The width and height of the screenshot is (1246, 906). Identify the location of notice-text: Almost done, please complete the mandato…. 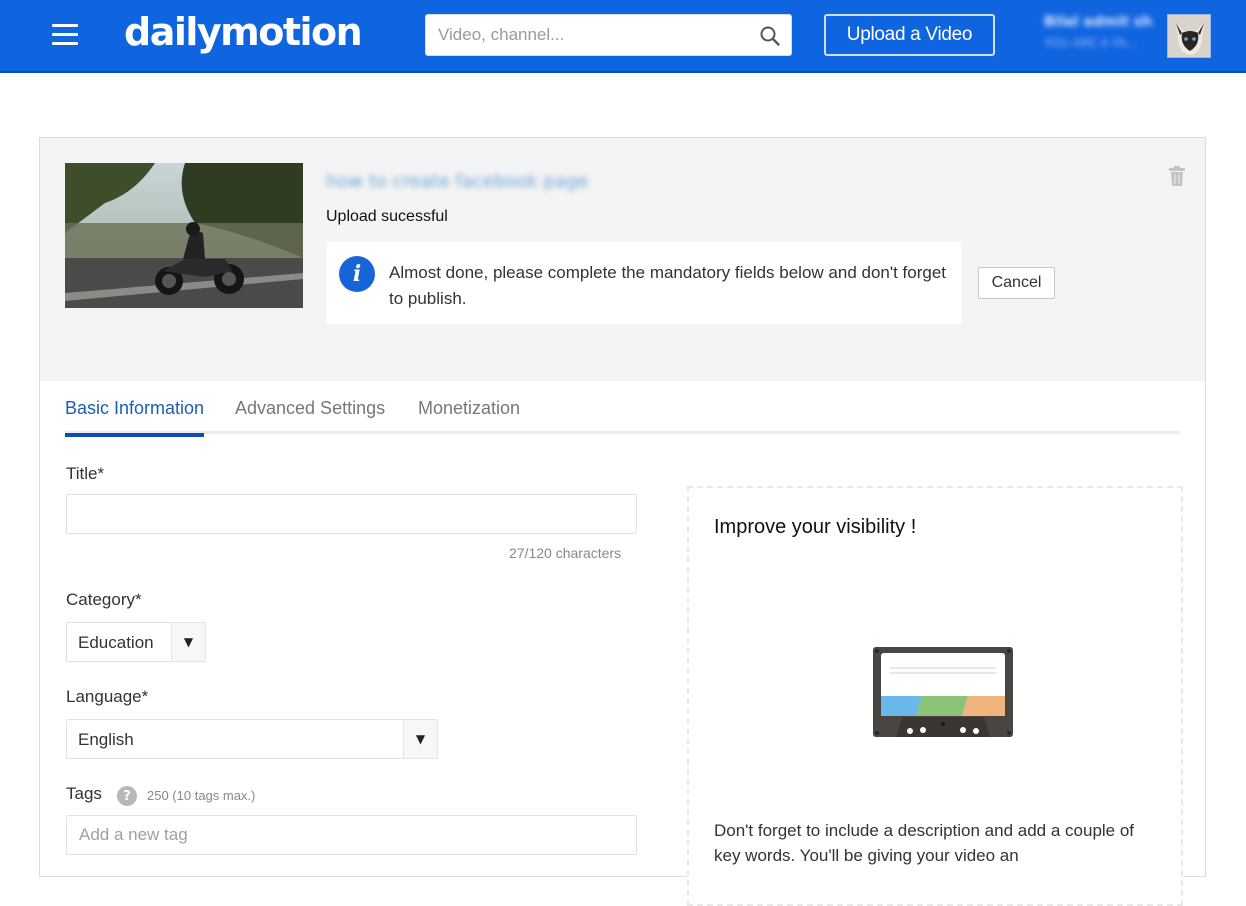
(668, 285).